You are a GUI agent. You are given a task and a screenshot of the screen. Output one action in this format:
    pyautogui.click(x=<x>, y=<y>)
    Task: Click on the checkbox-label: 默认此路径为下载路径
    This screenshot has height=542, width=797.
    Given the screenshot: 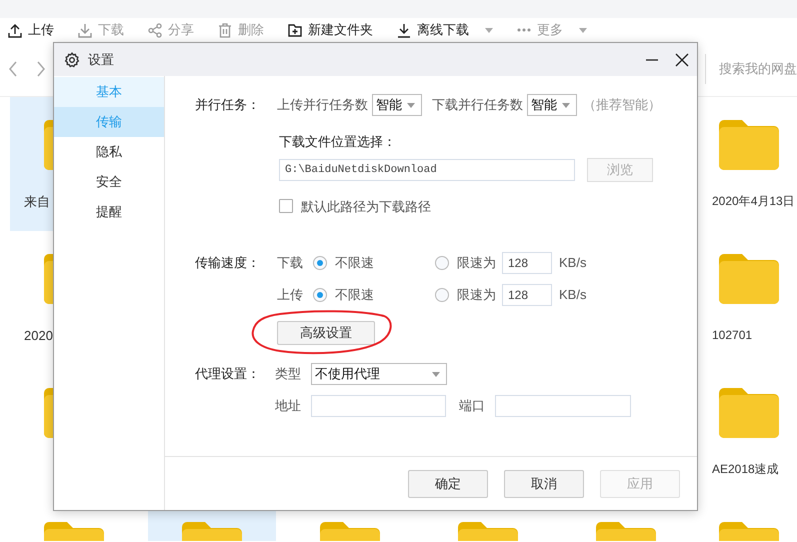 What is the action you would take?
    pyautogui.click(x=366, y=207)
    